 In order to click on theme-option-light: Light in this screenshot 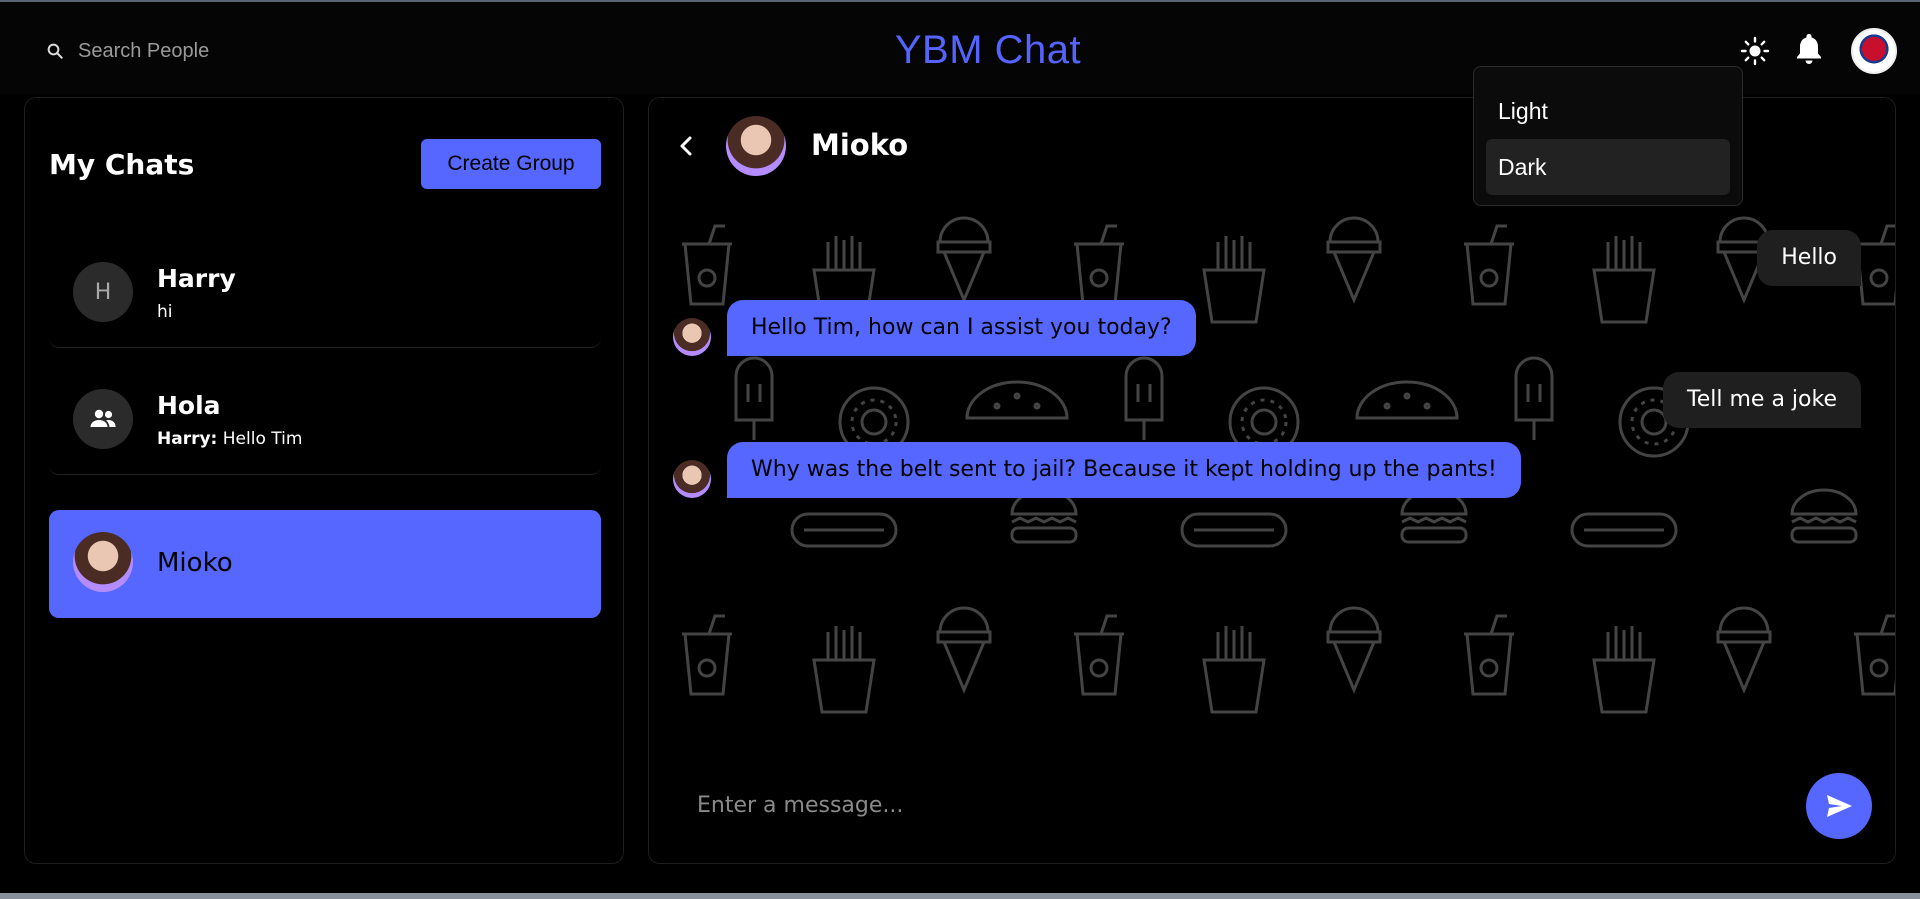, I will do `click(1608, 111)`.